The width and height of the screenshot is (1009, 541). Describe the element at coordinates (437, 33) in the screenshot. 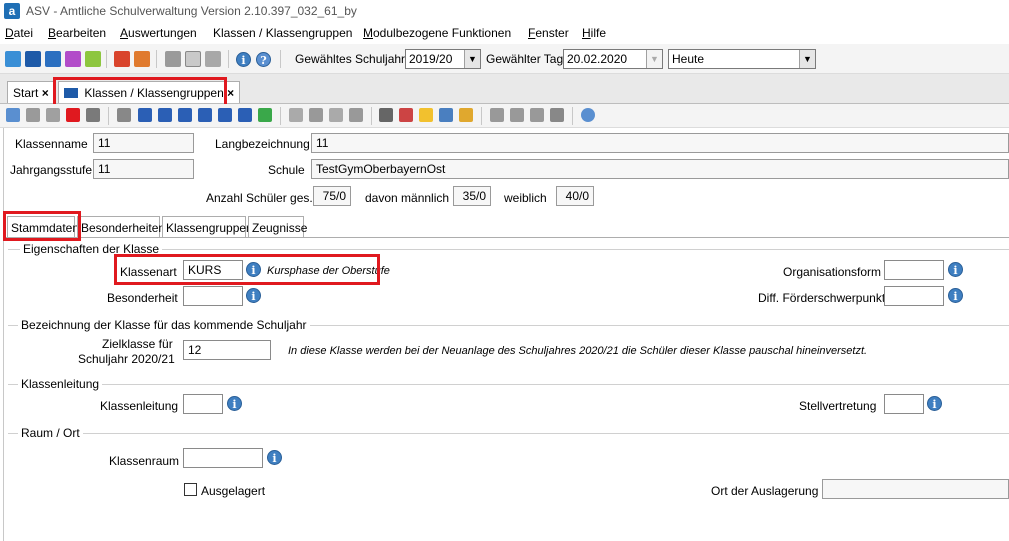

I see `menu-modulbezogene-funktionen: Modulbezogene Funktionen` at that location.